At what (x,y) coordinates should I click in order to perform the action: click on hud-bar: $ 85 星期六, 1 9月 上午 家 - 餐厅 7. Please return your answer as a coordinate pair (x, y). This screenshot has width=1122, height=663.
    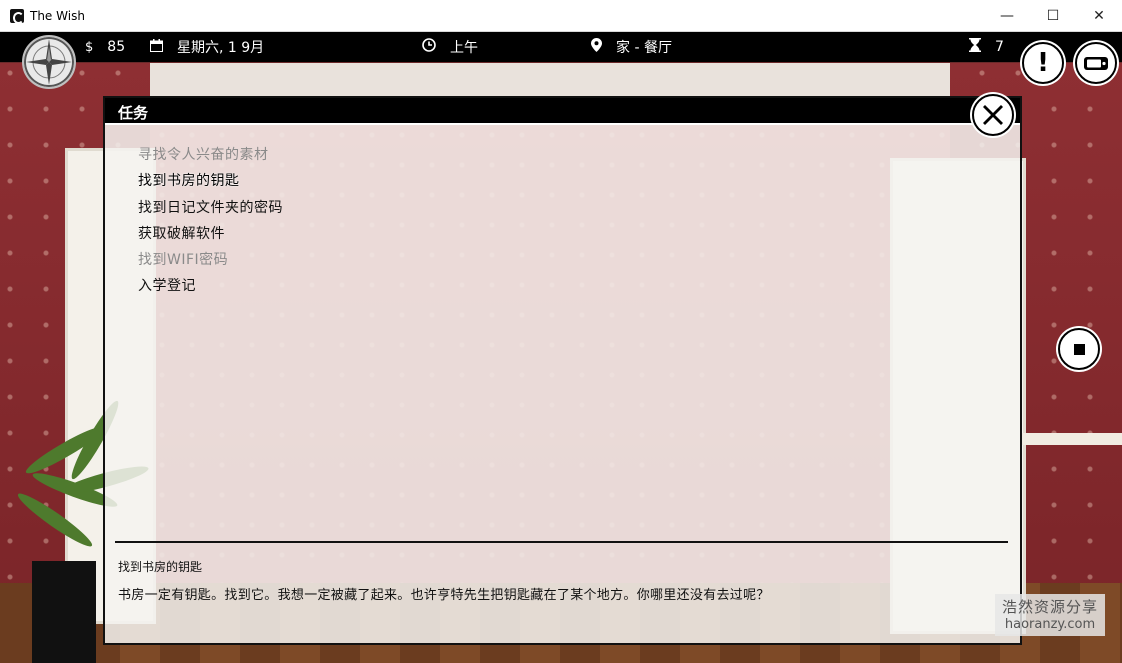
    Looking at the image, I should click on (561, 47).